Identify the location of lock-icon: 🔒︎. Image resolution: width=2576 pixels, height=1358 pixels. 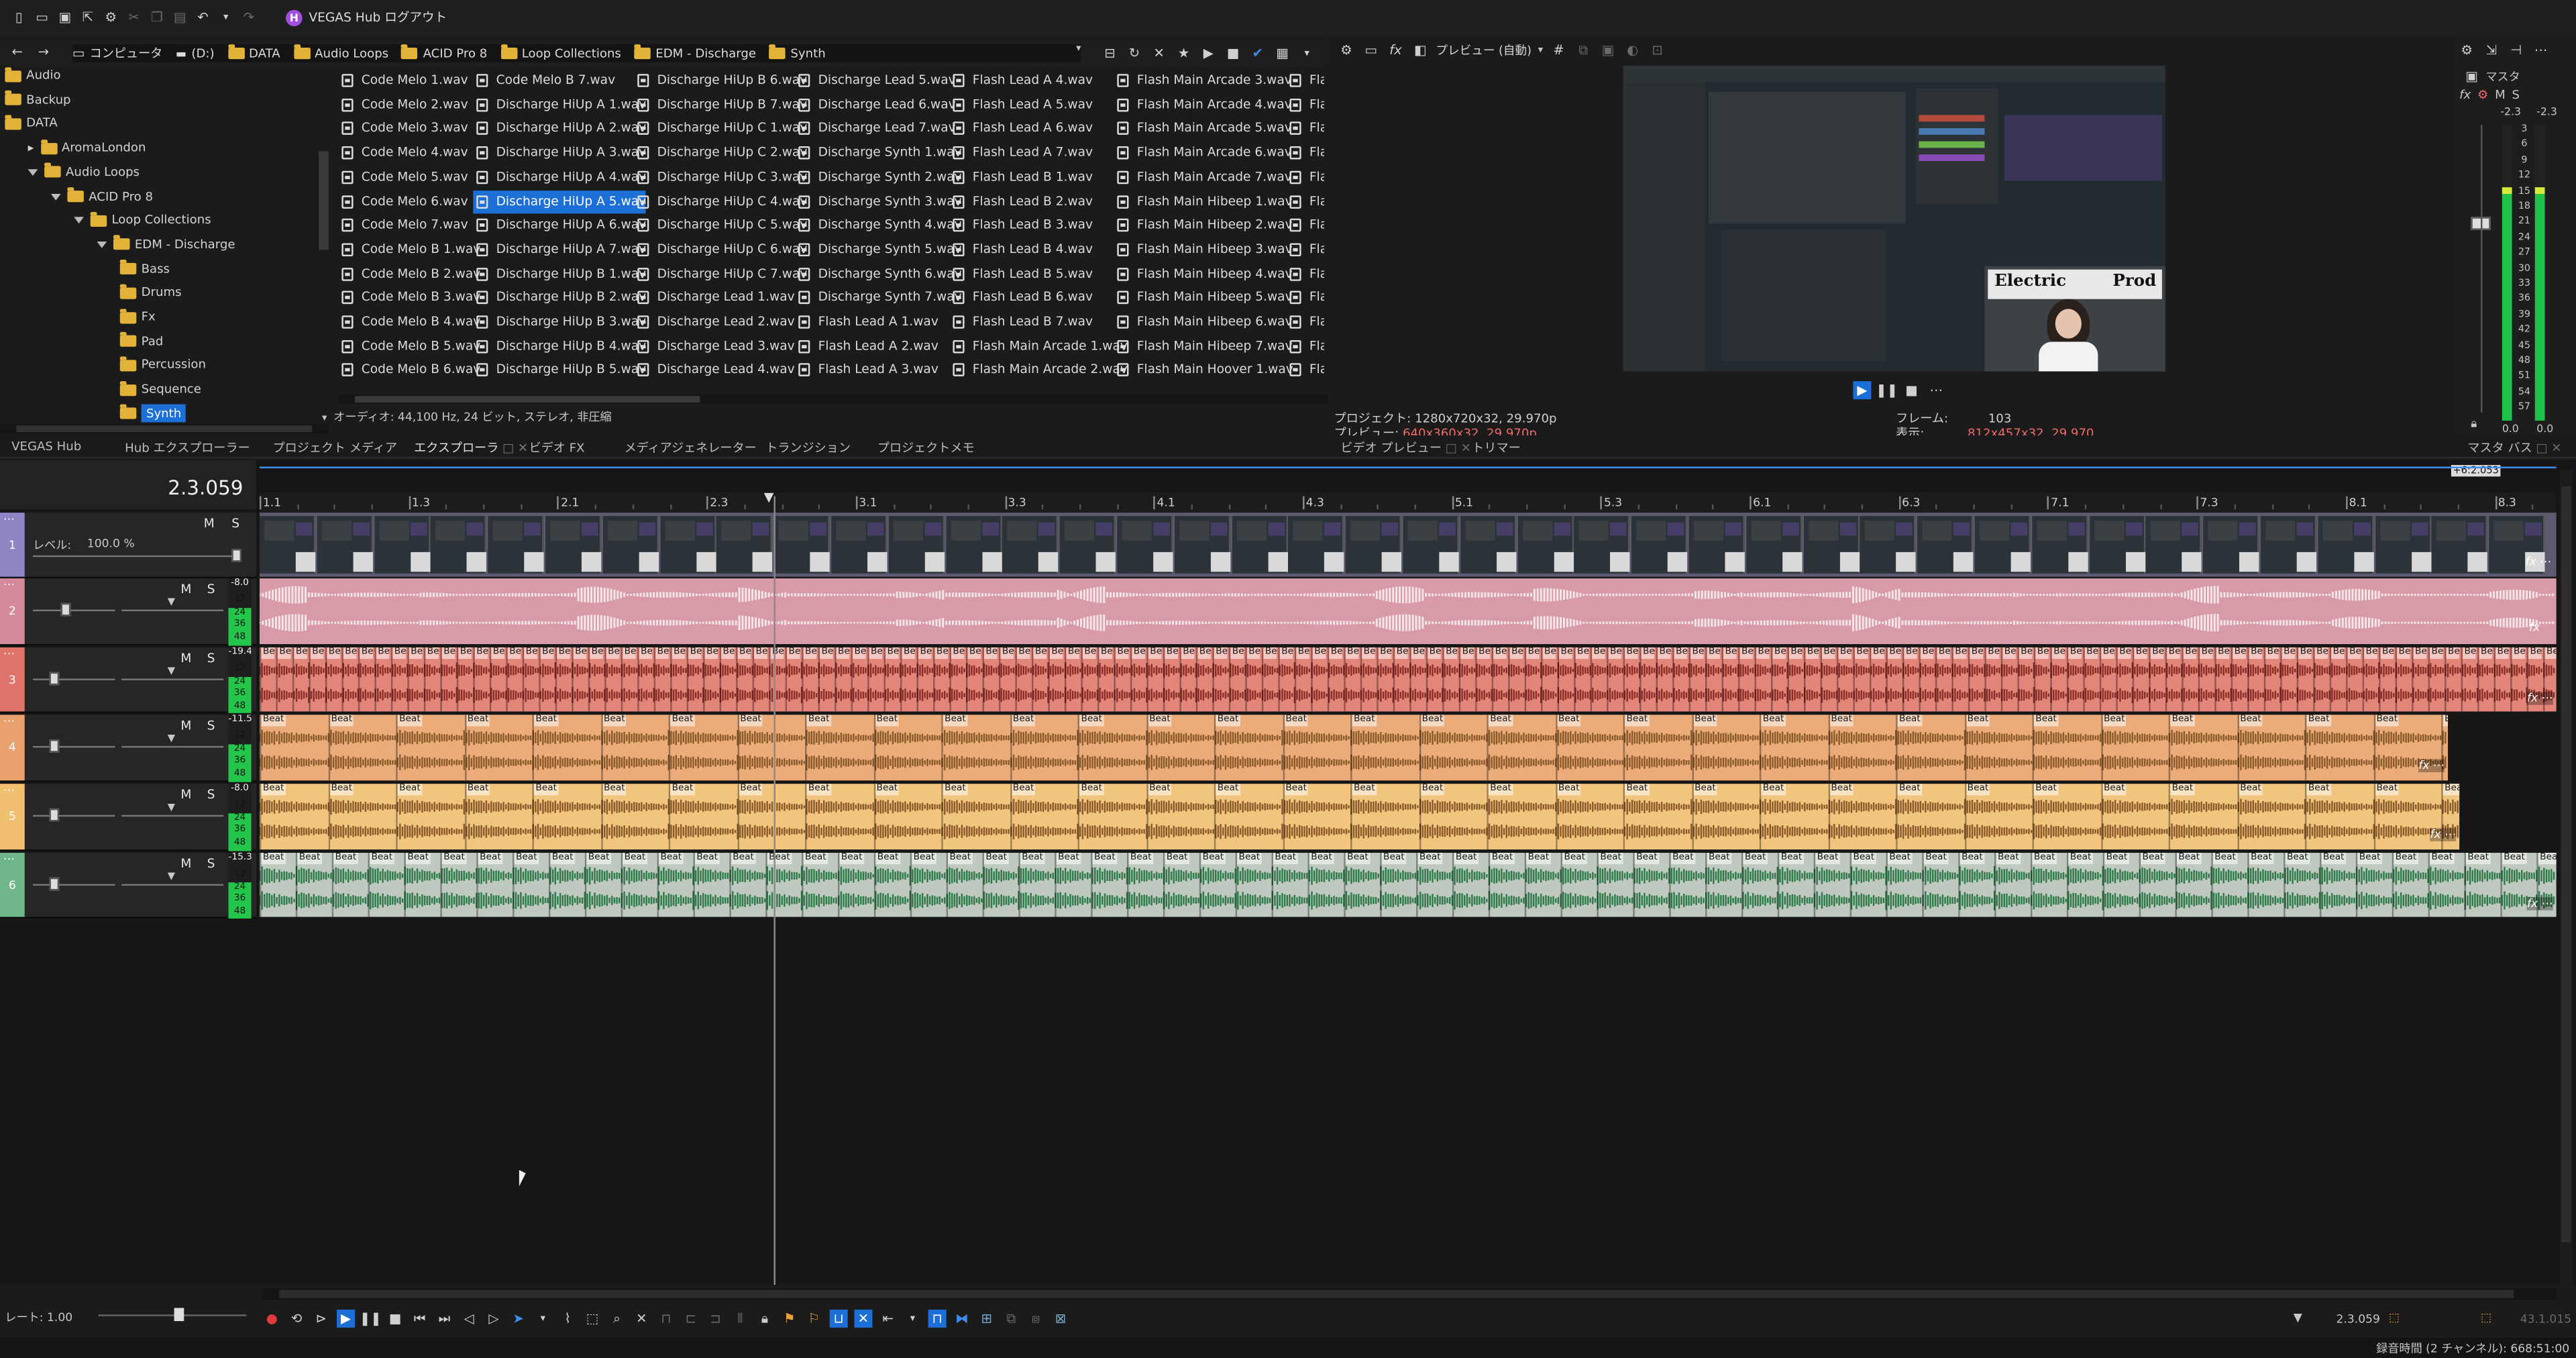
(765, 1319).